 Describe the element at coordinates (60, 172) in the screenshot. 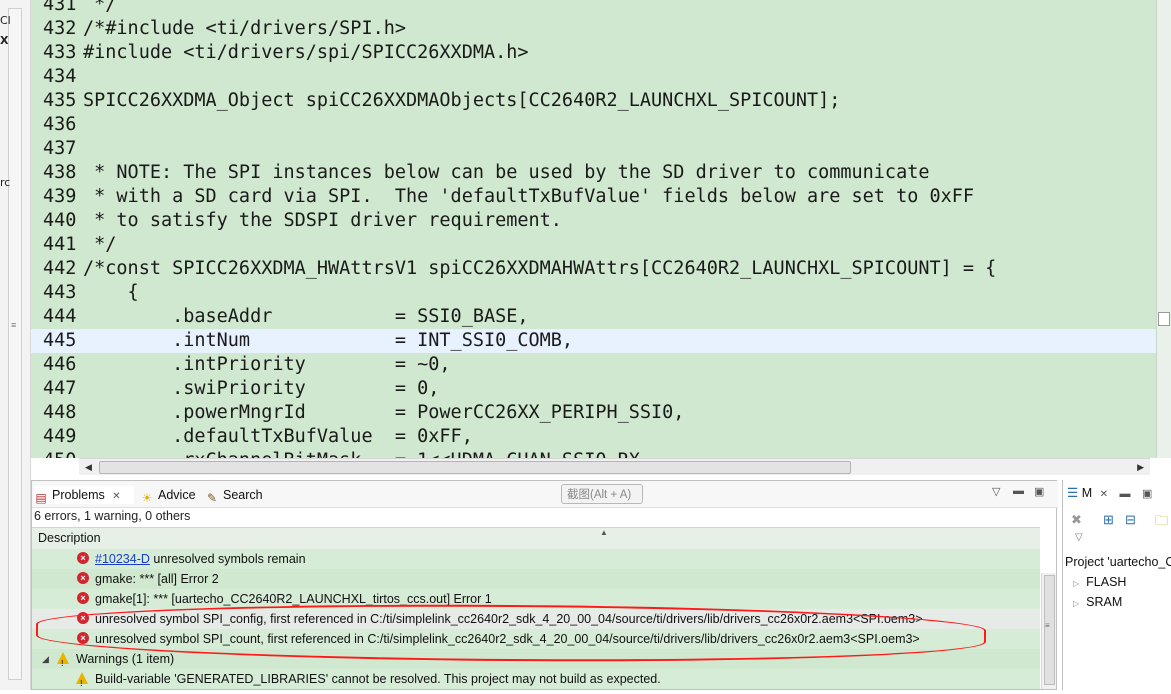

I see `line-number: 438` at that location.